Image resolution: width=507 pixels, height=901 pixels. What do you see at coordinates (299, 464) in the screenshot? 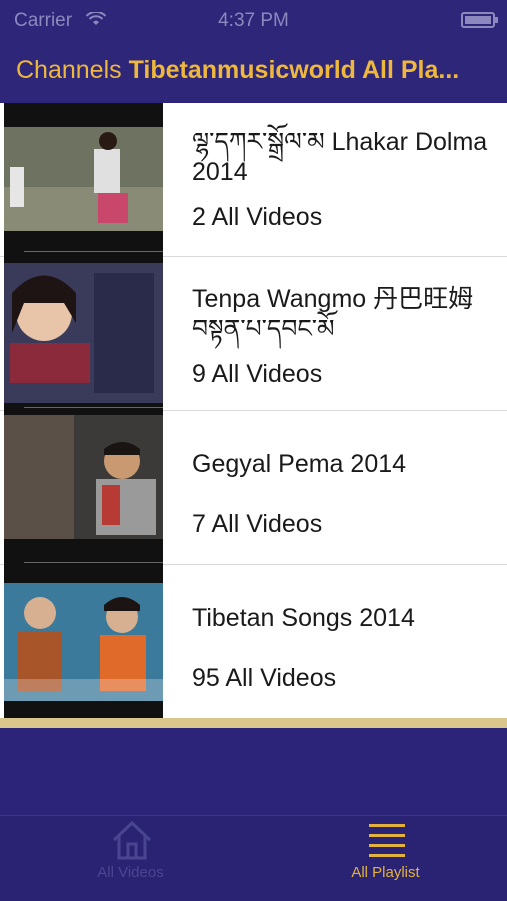
I see `playlist-title: Gegyal Pema 2014` at bounding box center [299, 464].